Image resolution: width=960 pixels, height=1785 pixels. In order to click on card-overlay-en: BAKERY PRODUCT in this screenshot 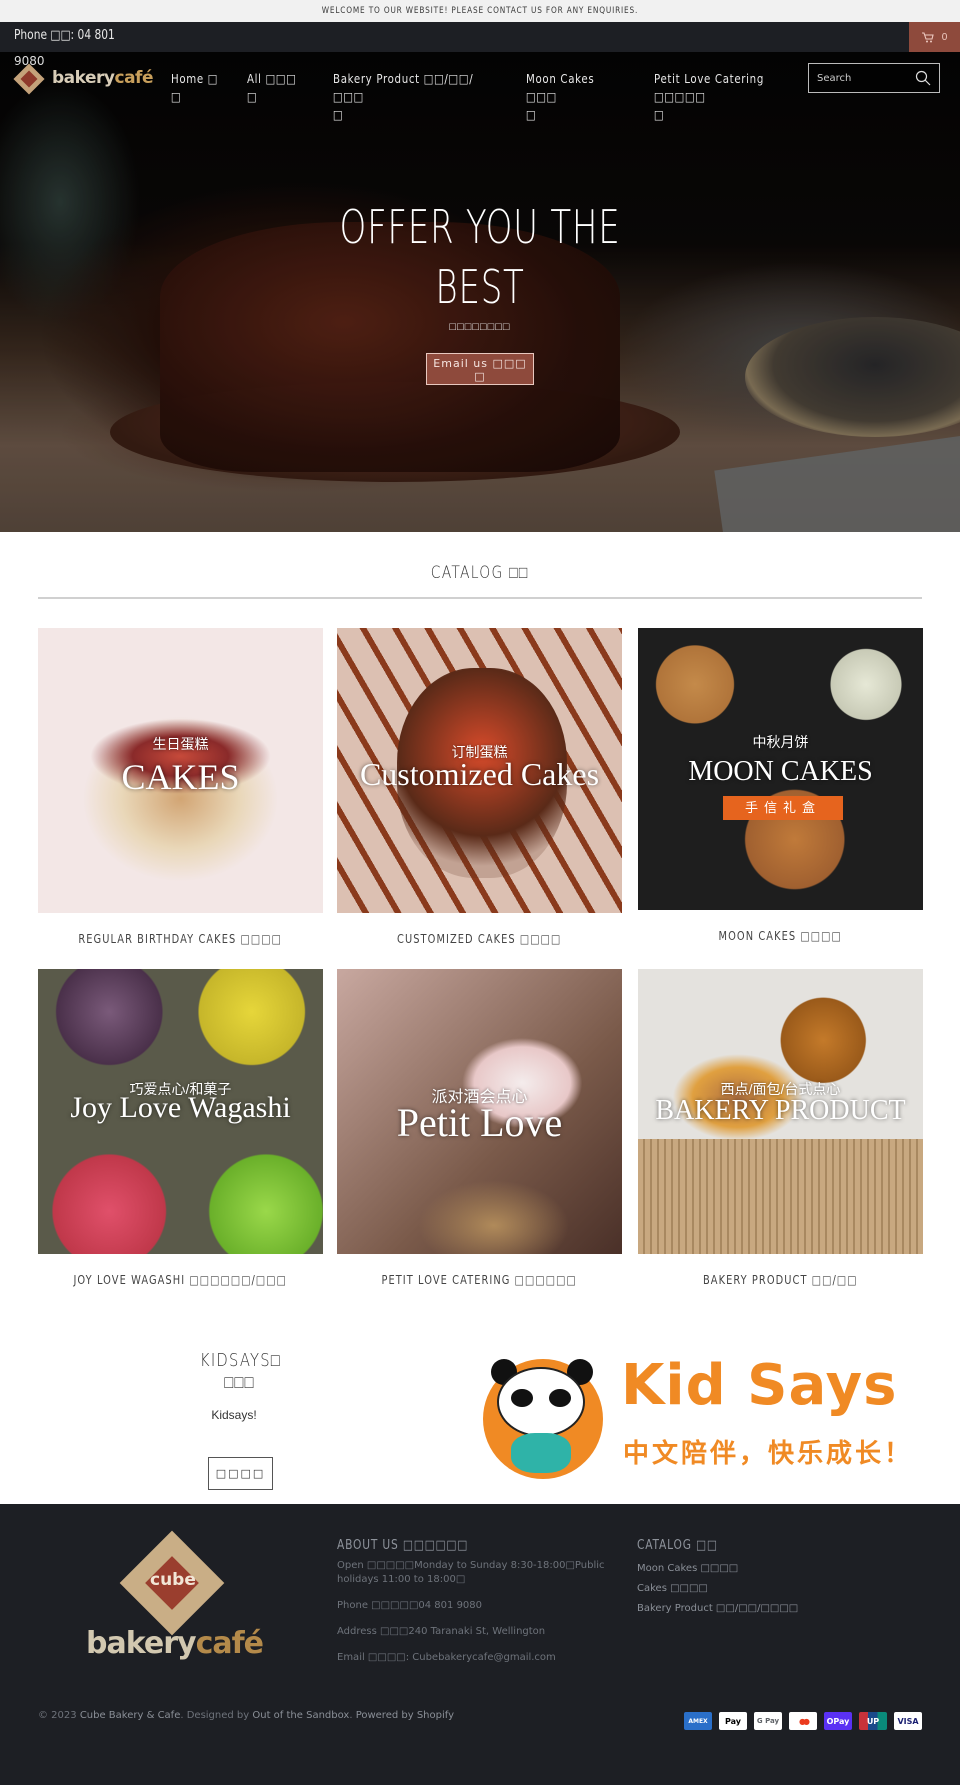, I will do `click(780, 1110)`.